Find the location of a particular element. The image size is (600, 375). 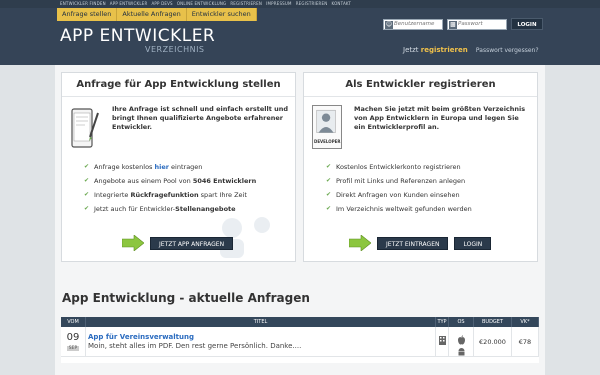

benefit-bold: Stellenangebote is located at coordinates (205, 209).